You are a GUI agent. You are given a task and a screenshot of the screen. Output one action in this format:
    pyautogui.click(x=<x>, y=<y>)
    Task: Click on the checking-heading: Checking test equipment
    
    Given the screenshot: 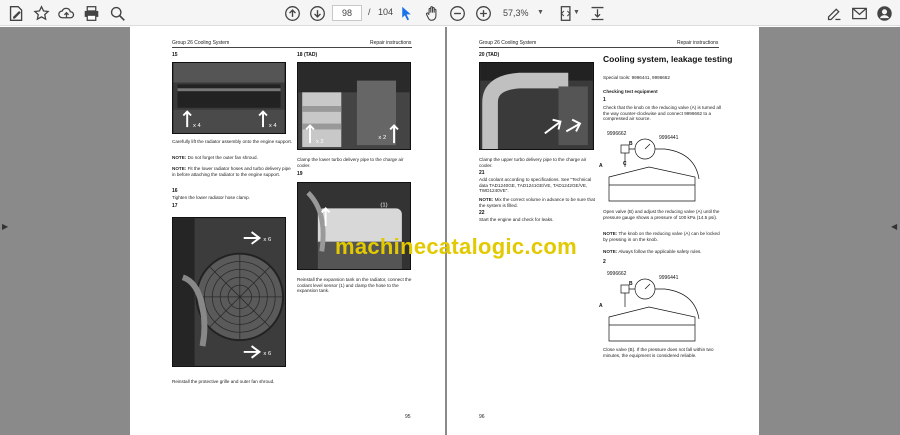 What is the action you would take?
    pyautogui.click(x=630, y=91)
    